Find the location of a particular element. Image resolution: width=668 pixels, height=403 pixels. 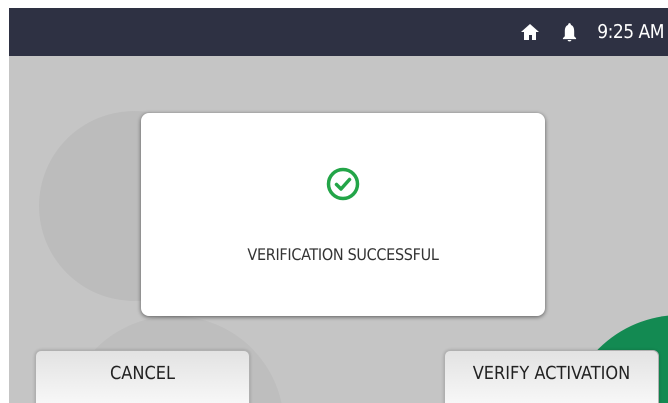

check-circle-icon is located at coordinates (343, 184).